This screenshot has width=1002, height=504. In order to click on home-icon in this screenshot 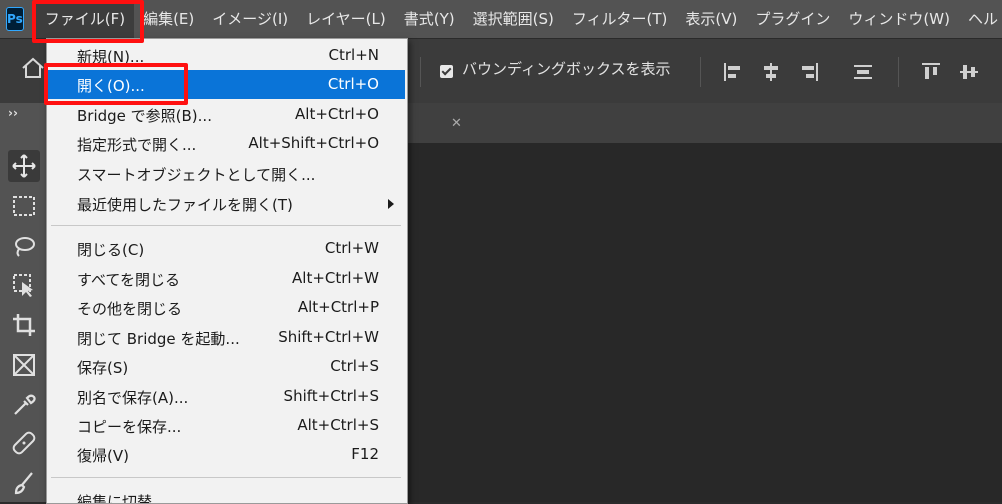, I will do `click(33, 68)`.